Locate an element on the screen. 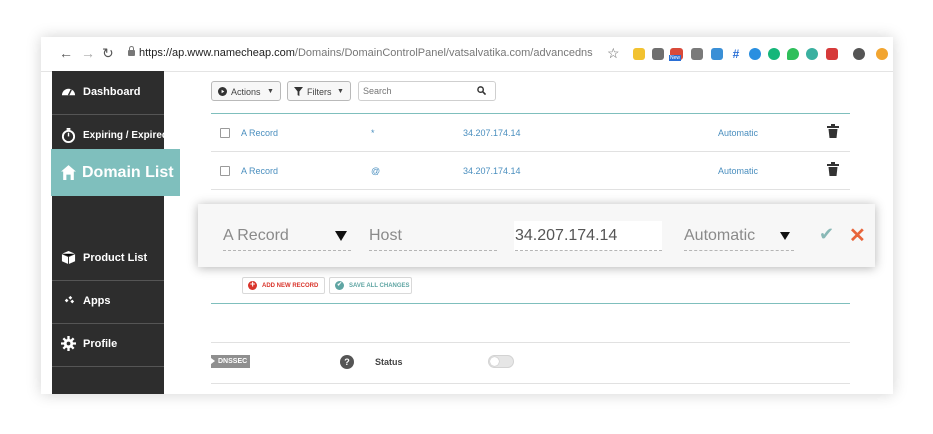 Image resolution: width=933 pixels, height=434 pixels. sidebar-item-label: Expiring / Expired is located at coordinates (126, 135).